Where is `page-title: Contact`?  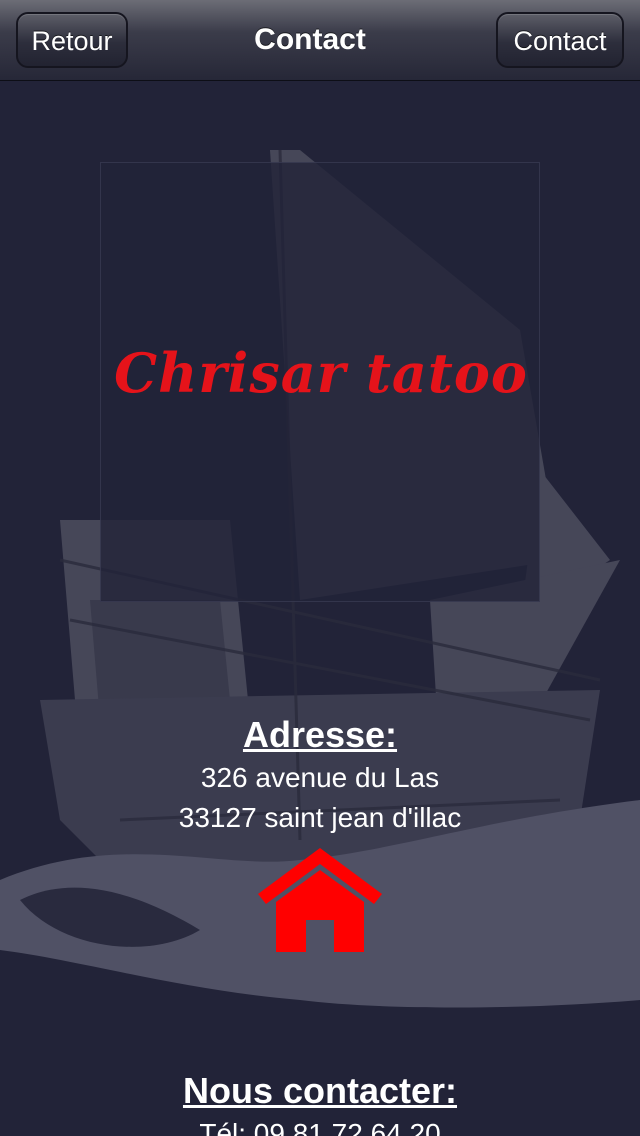 page-title: Contact is located at coordinates (310, 39).